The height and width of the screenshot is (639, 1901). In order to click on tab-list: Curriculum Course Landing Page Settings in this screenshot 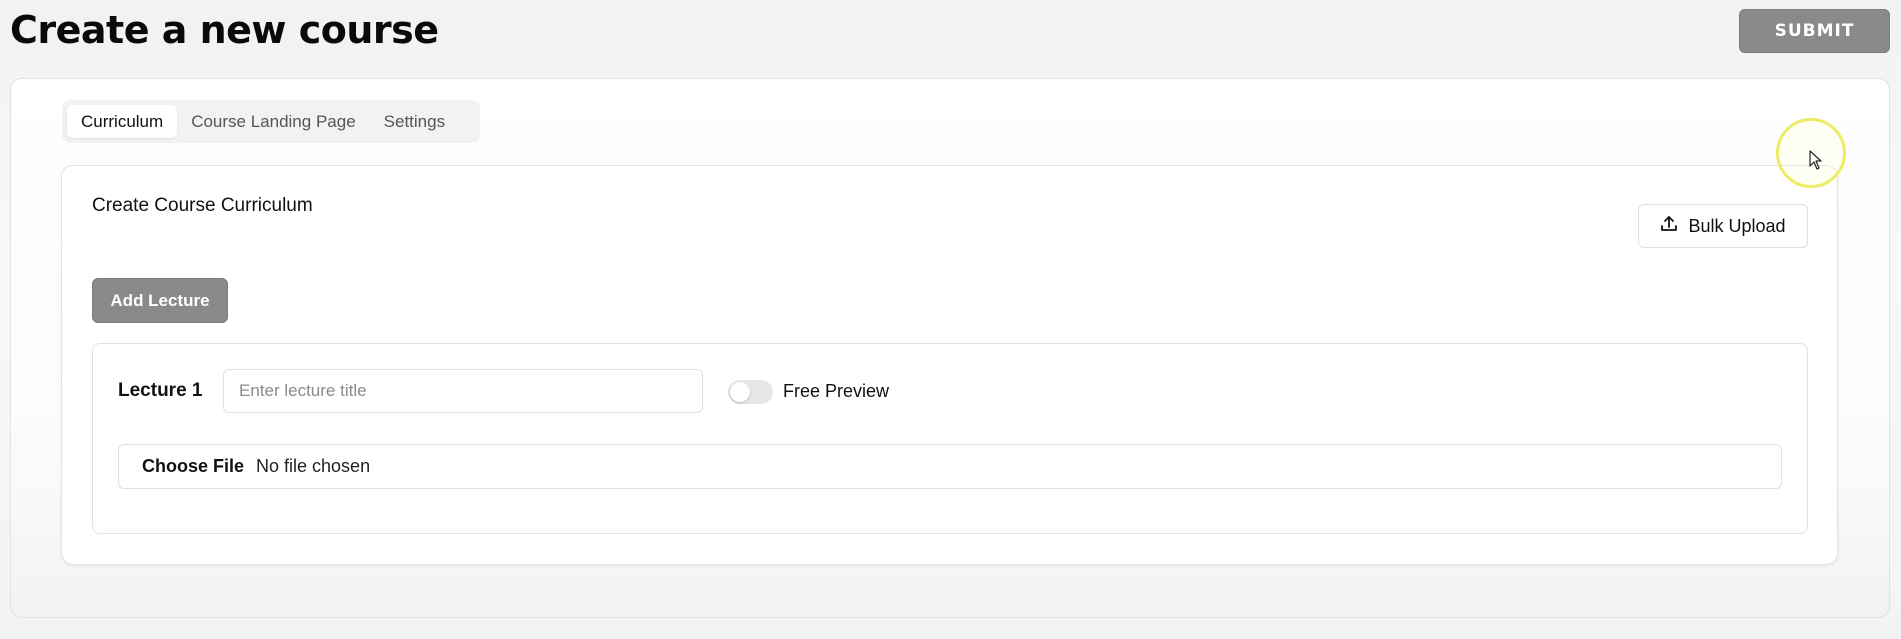, I will do `click(271, 121)`.